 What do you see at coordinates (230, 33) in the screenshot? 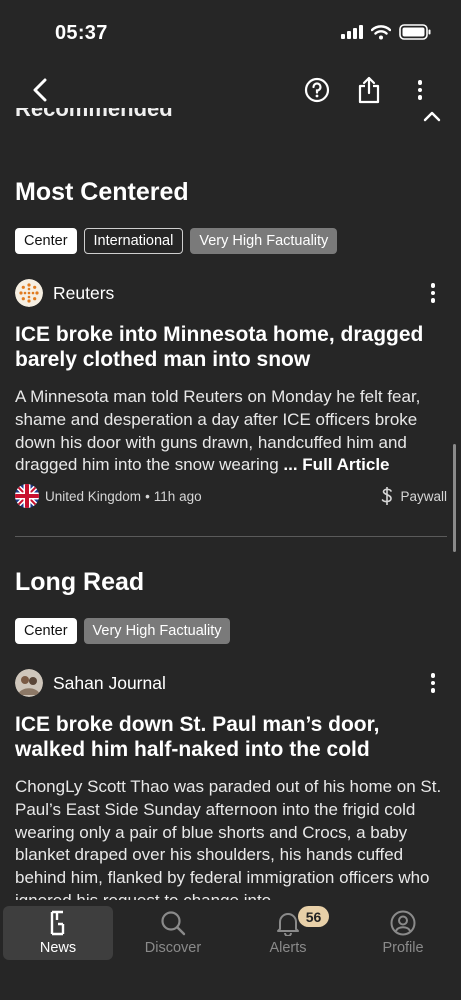
I see `status-bar: 05:37` at bounding box center [230, 33].